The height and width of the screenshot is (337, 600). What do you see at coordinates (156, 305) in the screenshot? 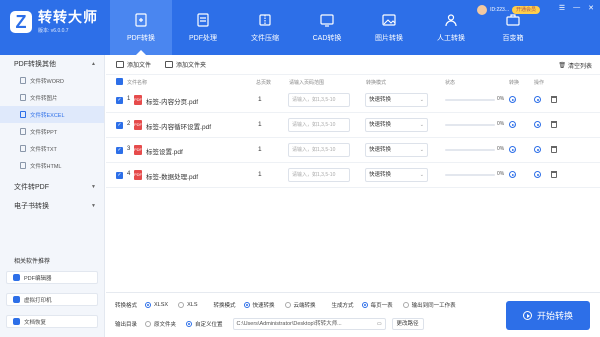
I see `format-xlsx-radio: XLSX` at bounding box center [156, 305].